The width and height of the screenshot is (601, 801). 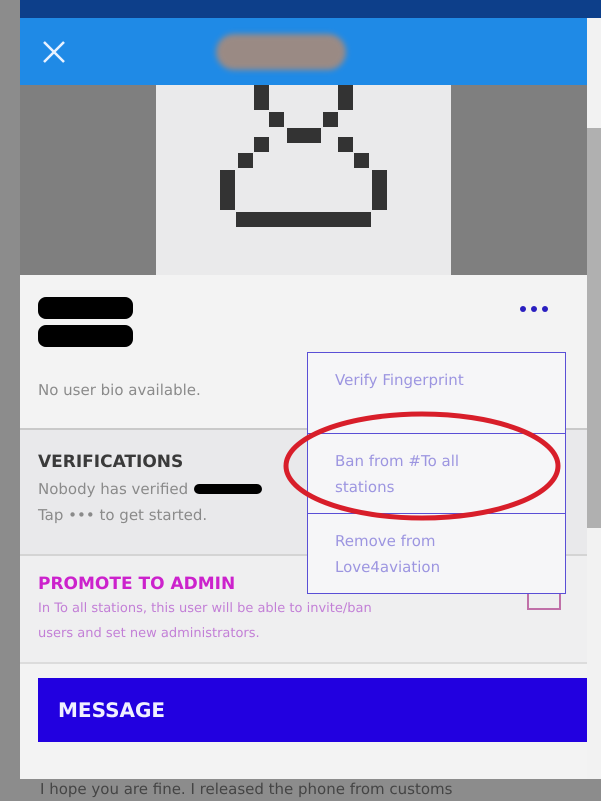 I want to click on menu-item: Remove from Love4aviation, so click(x=436, y=553).